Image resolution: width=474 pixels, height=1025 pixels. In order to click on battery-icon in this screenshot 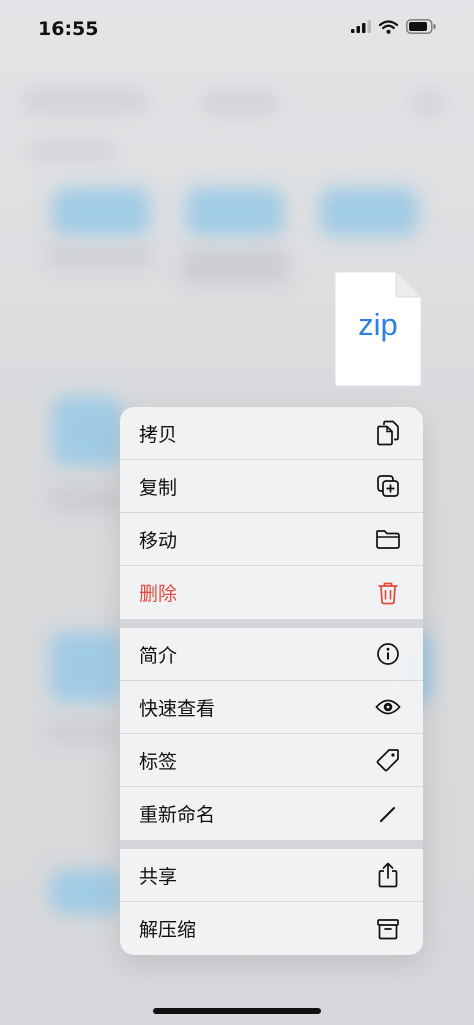, I will do `click(421, 26)`.